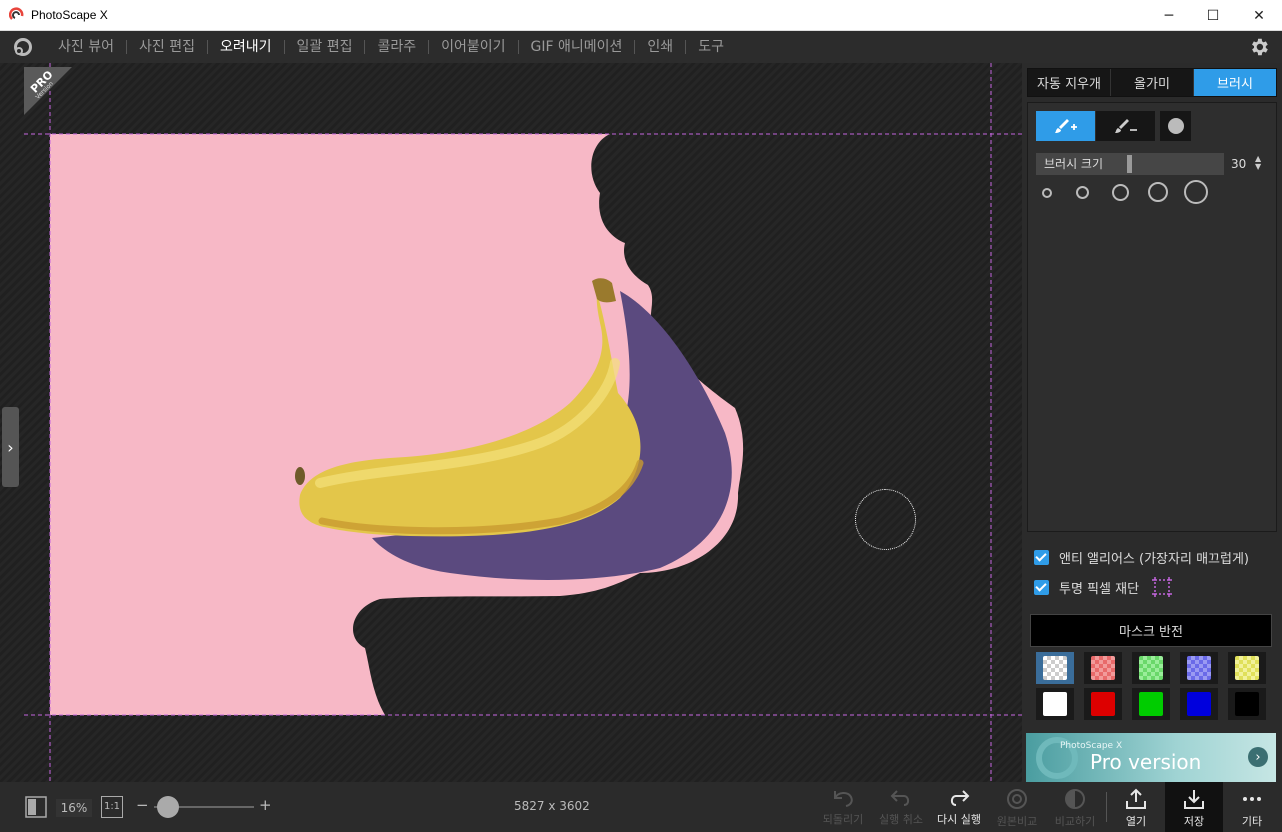 Image resolution: width=1282 pixels, height=832 pixels. What do you see at coordinates (23, 47) in the screenshot?
I see `home-icon` at bounding box center [23, 47].